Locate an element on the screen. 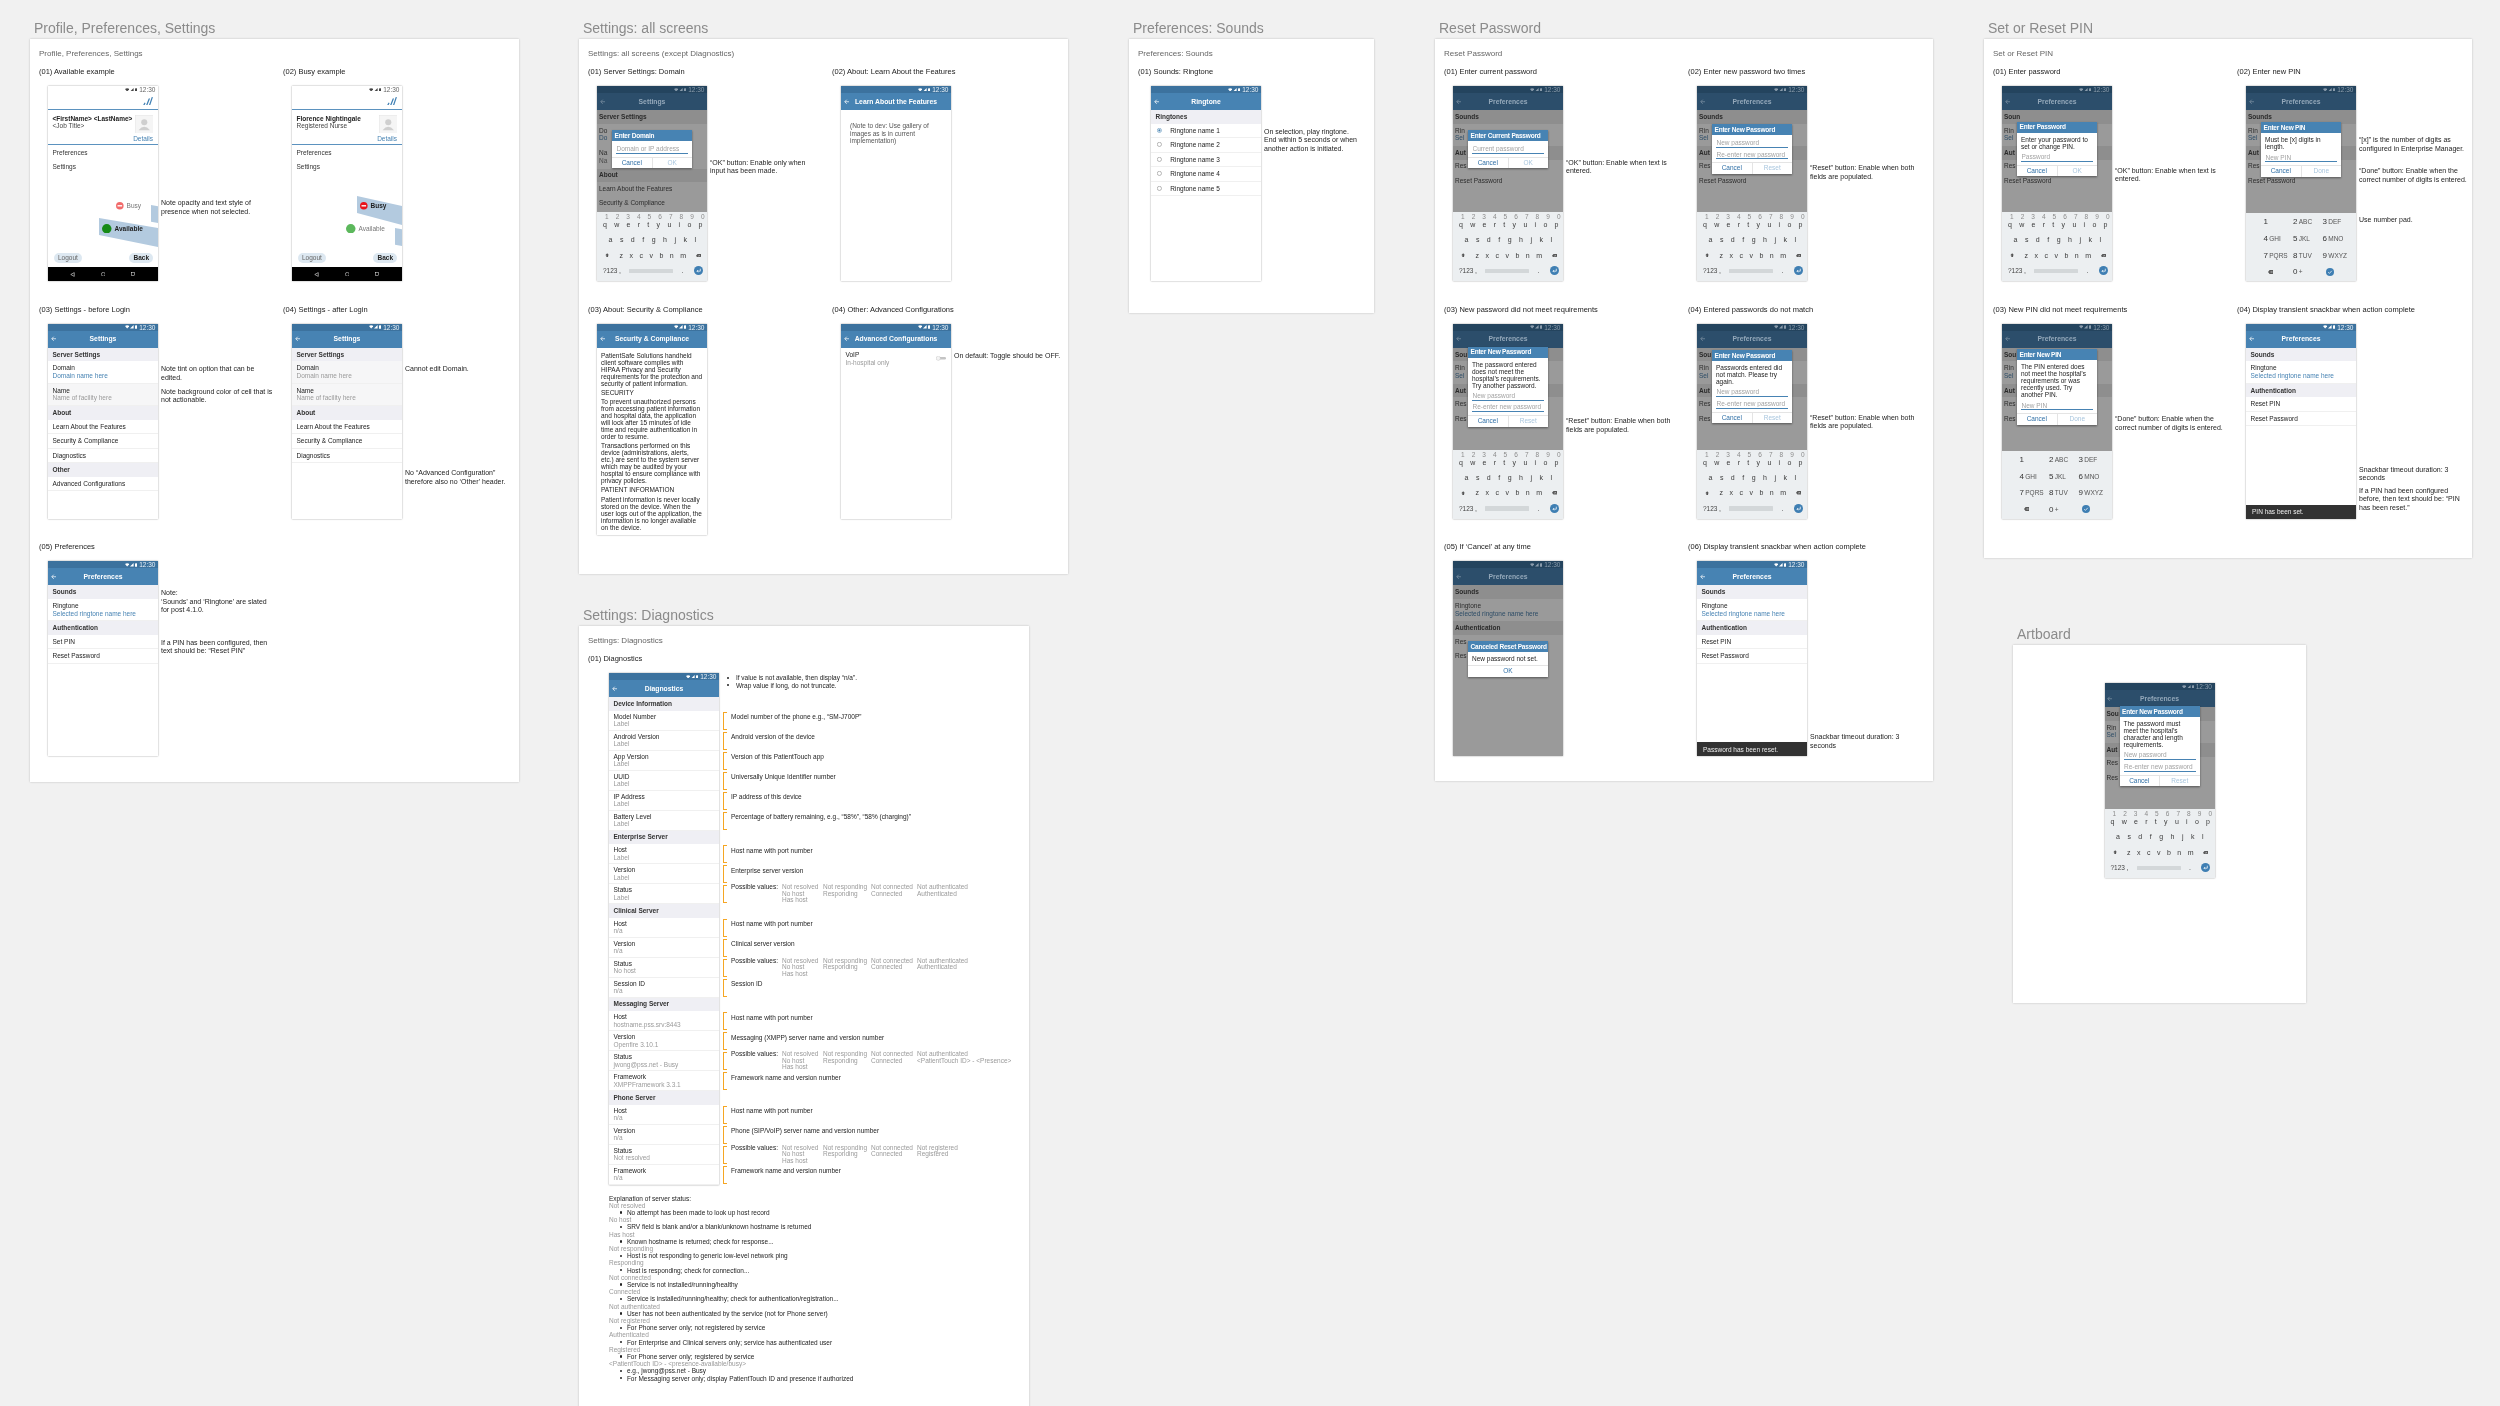  artboard-title: Settings: Diagnostics is located at coordinates (648, 615).